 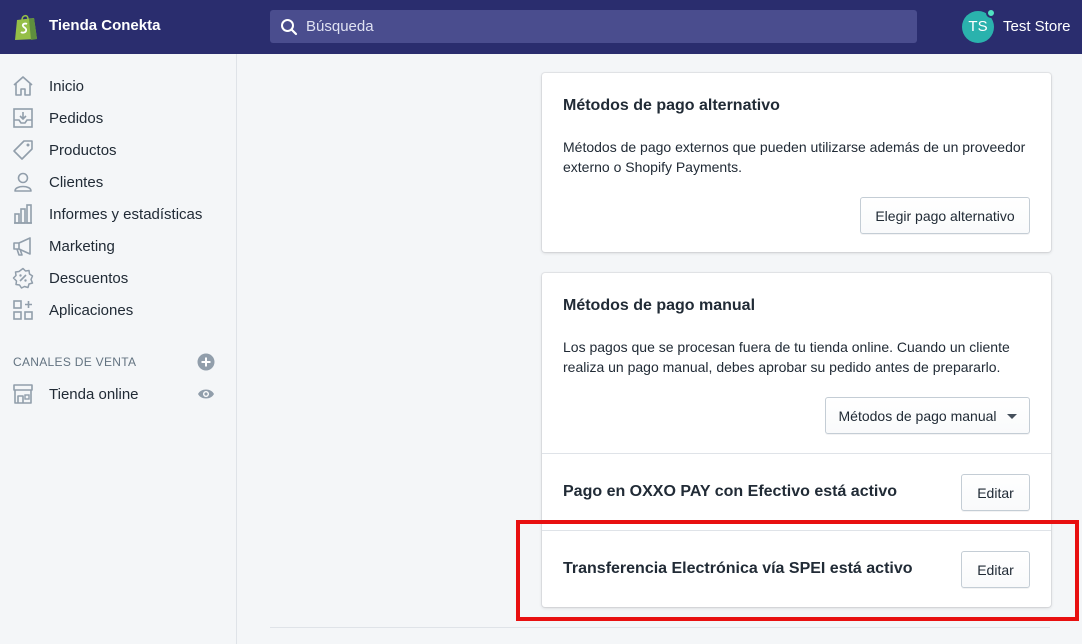 I want to click on sidebar-item-informes: Informes y estadísticas, so click(x=118, y=214).